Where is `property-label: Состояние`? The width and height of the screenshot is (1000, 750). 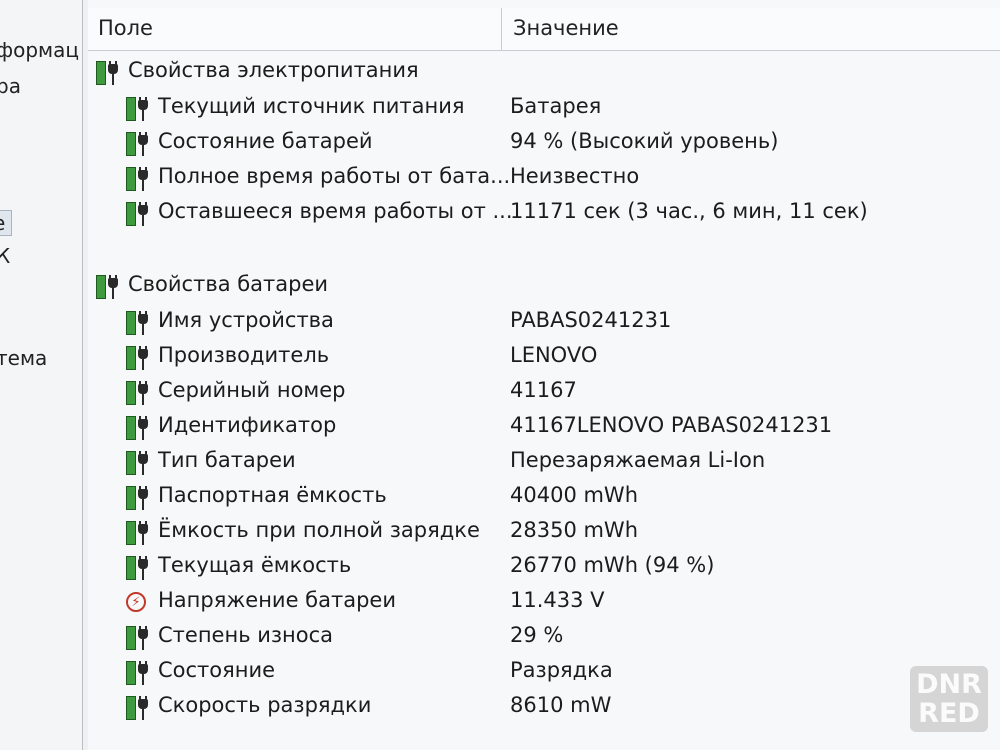 property-label: Состояние is located at coordinates (217, 670).